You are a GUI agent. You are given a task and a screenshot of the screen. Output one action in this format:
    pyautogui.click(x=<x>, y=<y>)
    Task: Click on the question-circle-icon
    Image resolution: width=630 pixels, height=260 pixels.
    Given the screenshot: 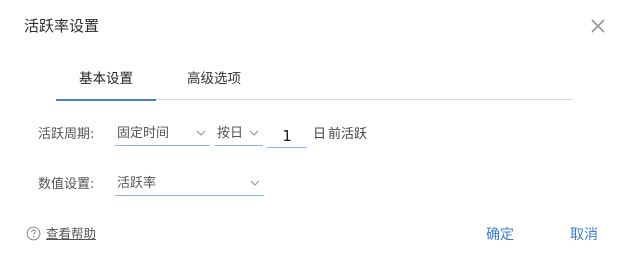 What is the action you would take?
    pyautogui.click(x=33, y=233)
    